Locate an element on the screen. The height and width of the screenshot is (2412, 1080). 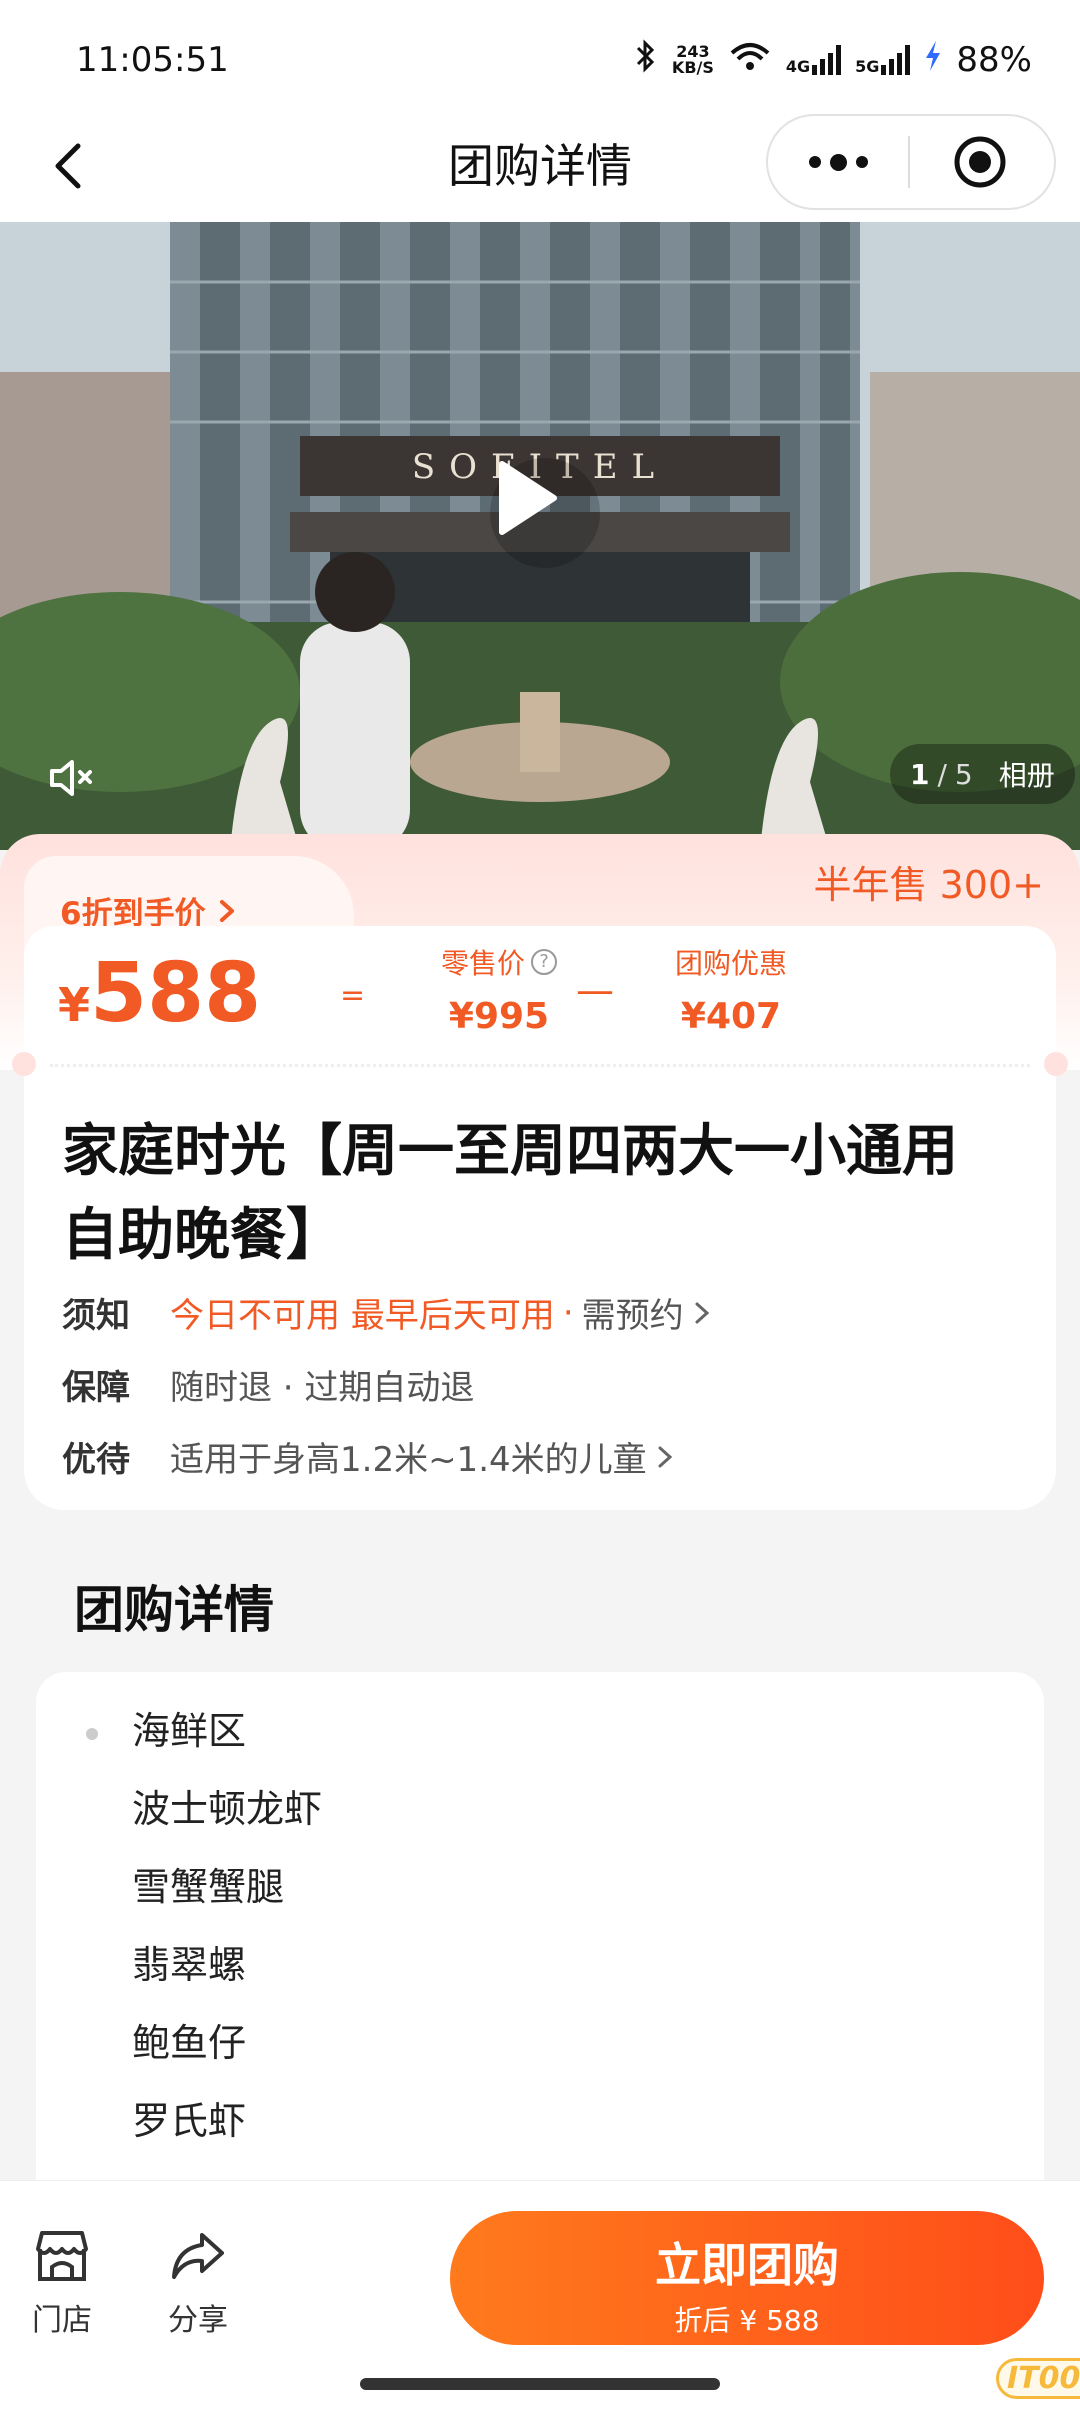
retail-caption: 零售价 is located at coordinates (482, 963).